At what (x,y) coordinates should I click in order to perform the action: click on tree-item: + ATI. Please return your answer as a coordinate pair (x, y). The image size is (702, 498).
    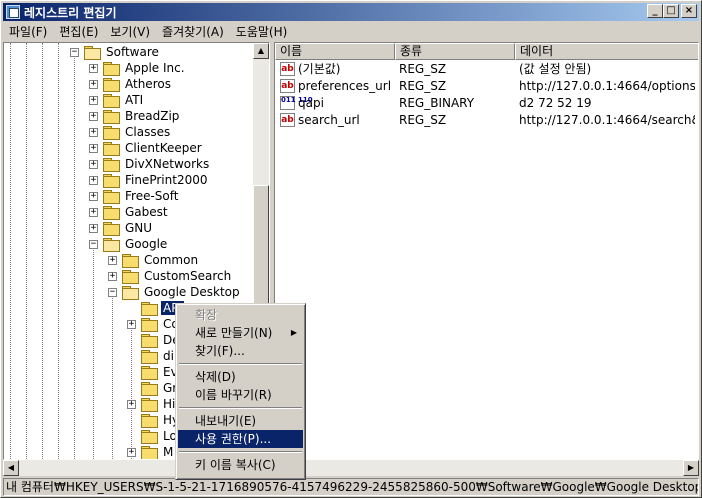
    Looking at the image, I should click on (117, 100).